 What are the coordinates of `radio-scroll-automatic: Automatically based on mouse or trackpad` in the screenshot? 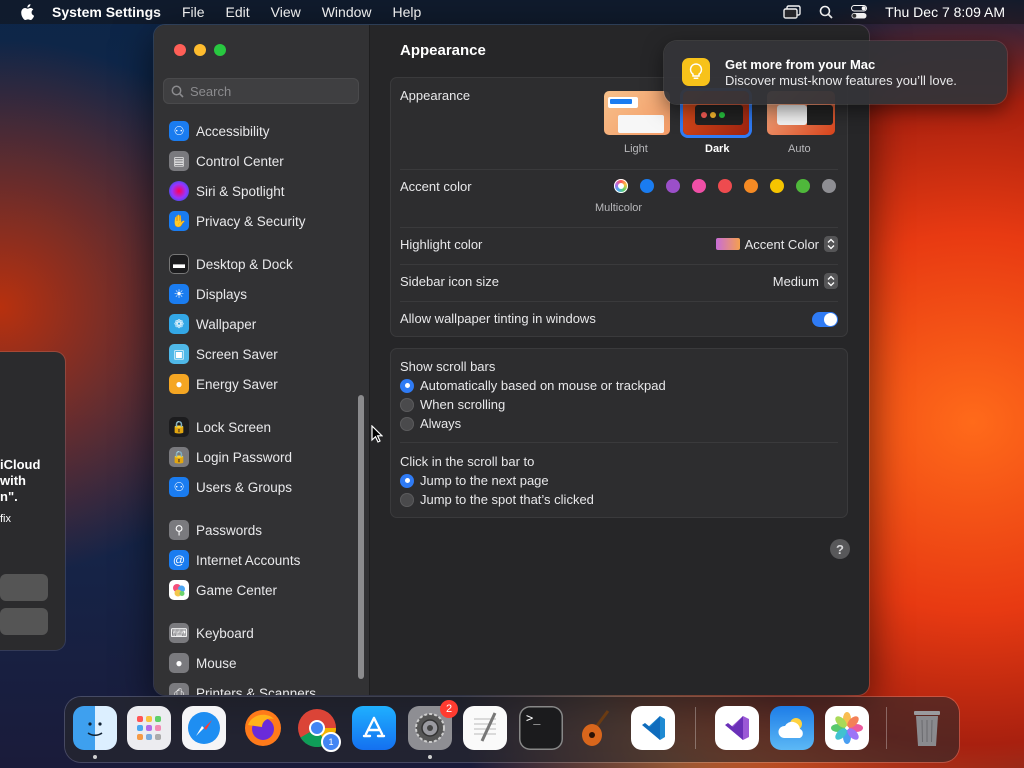 It's located at (533, 385).